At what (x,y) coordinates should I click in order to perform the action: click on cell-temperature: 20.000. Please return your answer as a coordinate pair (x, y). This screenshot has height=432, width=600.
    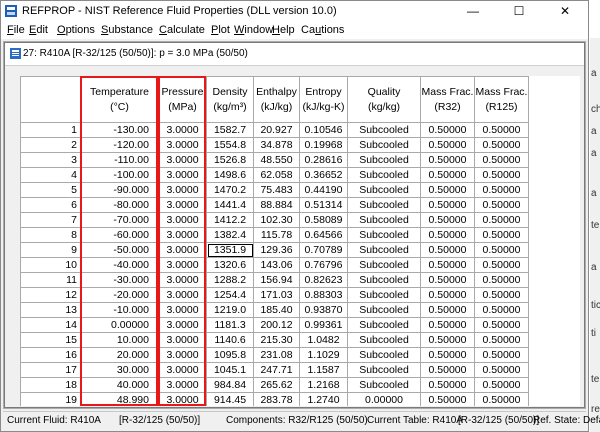
    Looking at the image, I should click on (119, 355).